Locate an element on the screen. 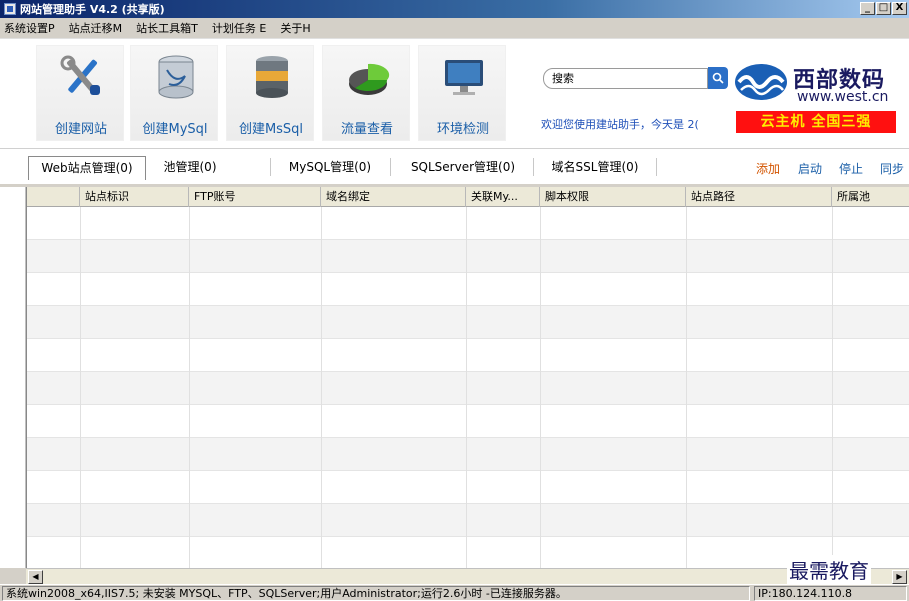 The image size is (909, 601). tool-label: 环境检测 is located at coordinates (462, 129).